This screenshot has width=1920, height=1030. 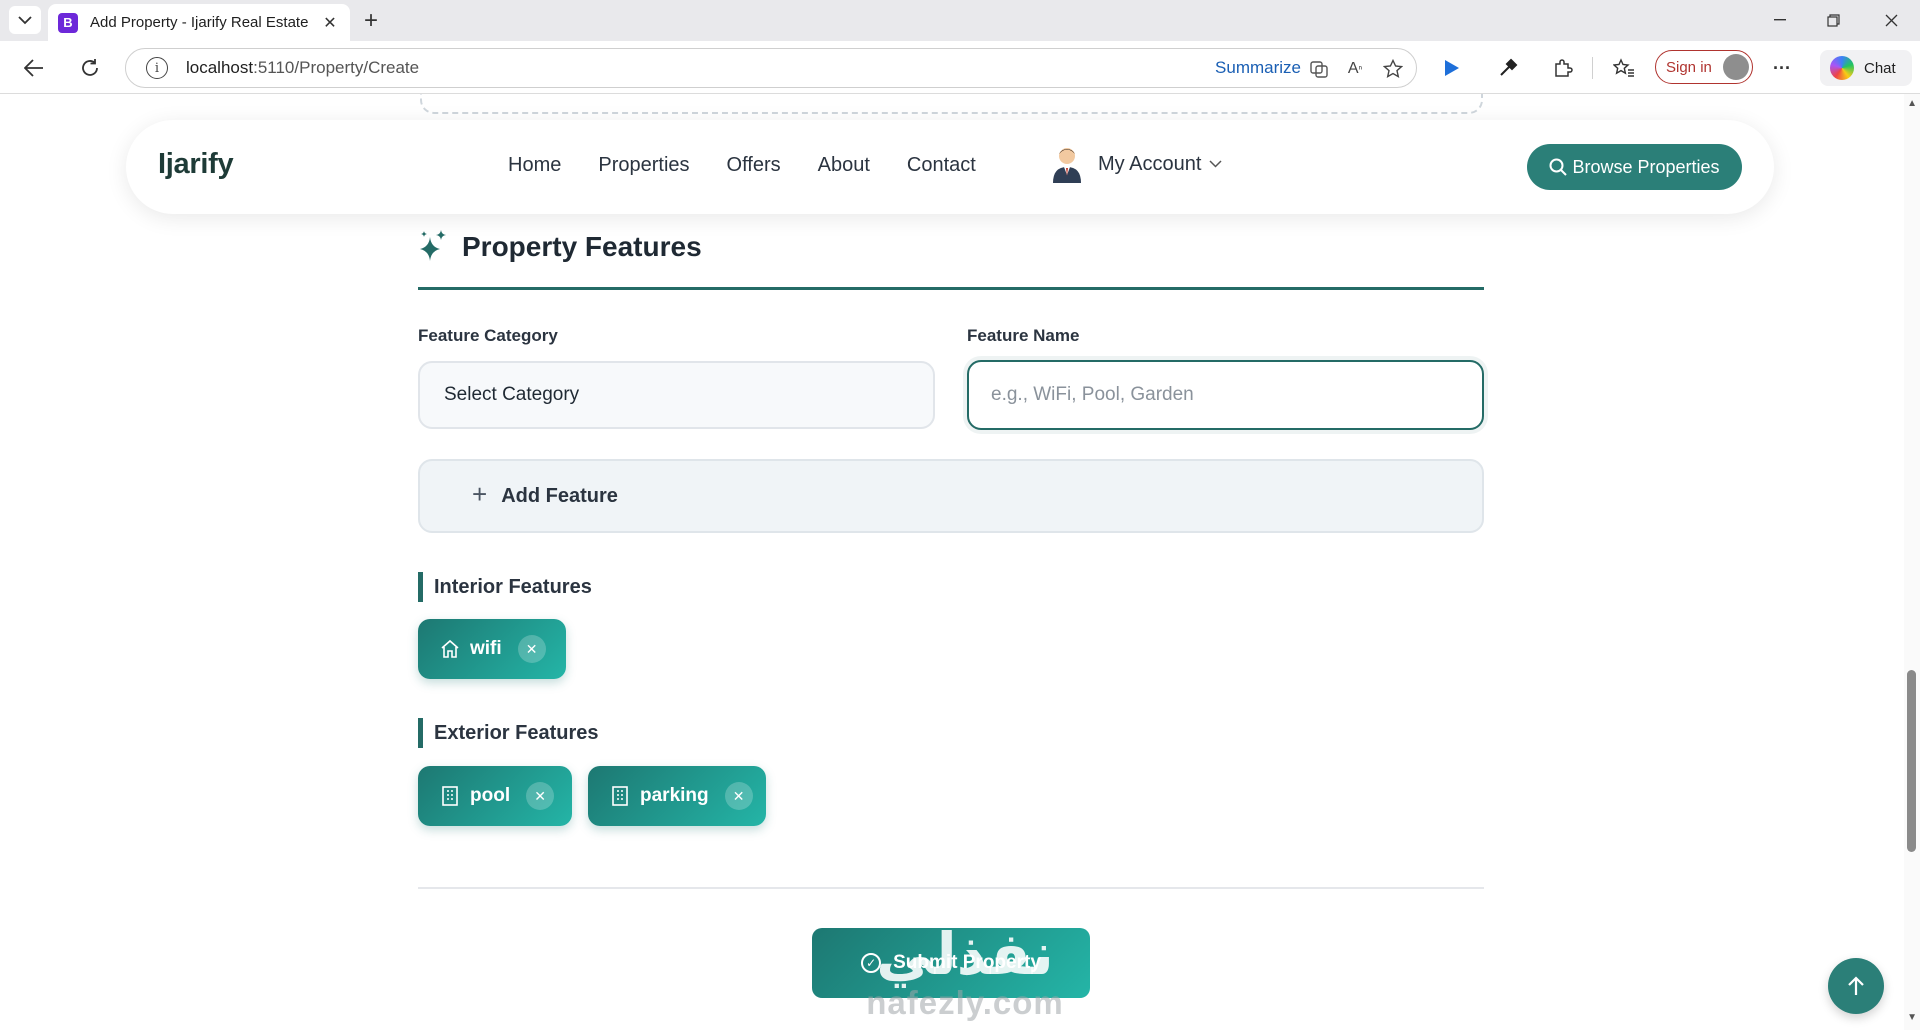 What do you see at coordinates (951, 496) in the screenshot?
I see `add-feature-button: + Add Feature` at bounding box center [951, 496].